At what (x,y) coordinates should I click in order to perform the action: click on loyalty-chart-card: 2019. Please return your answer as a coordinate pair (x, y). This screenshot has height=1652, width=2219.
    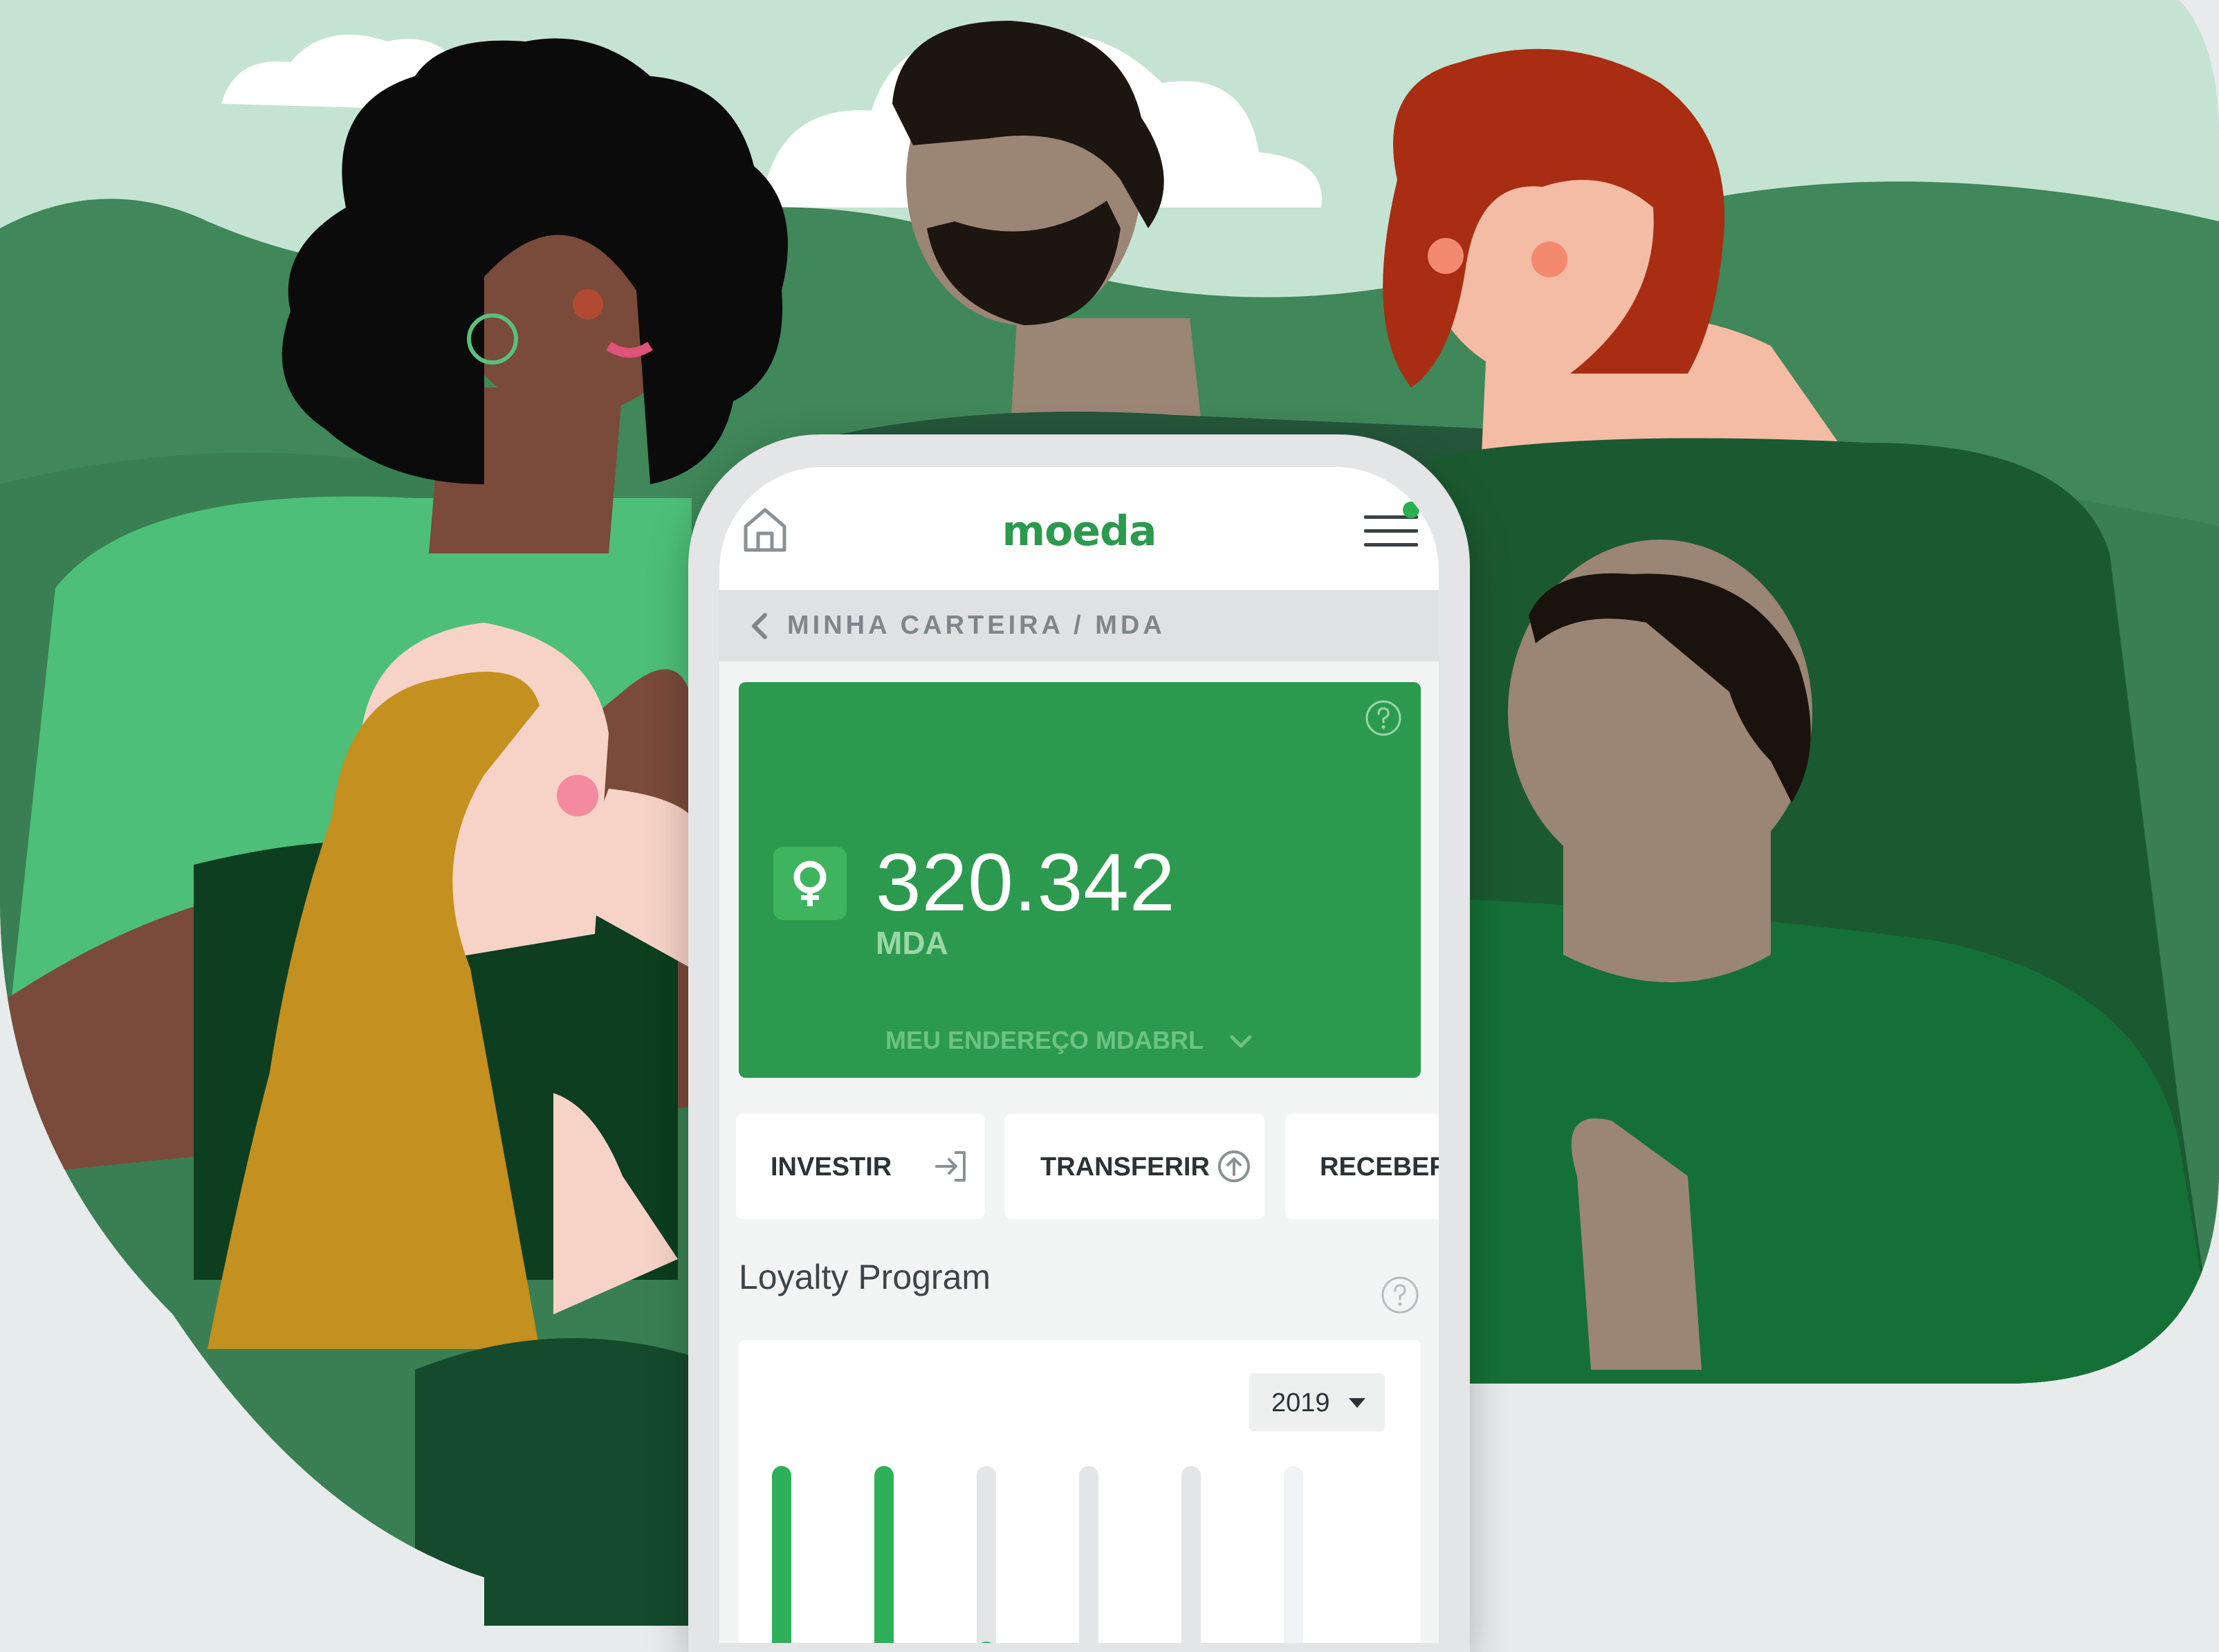
    Looking at the image, I should click on (1080, 1491).